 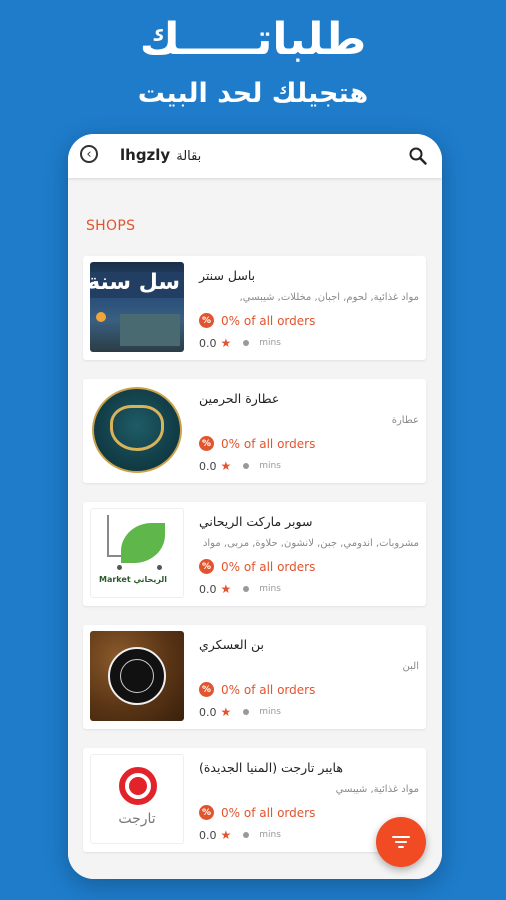 What do you see at coordinates (329, 297) in the screenshot?
I see `shop-categories: مواد غذائية, لحوم, اجبان, مخللات, شيبسي,` at bounding box center [329, 297].